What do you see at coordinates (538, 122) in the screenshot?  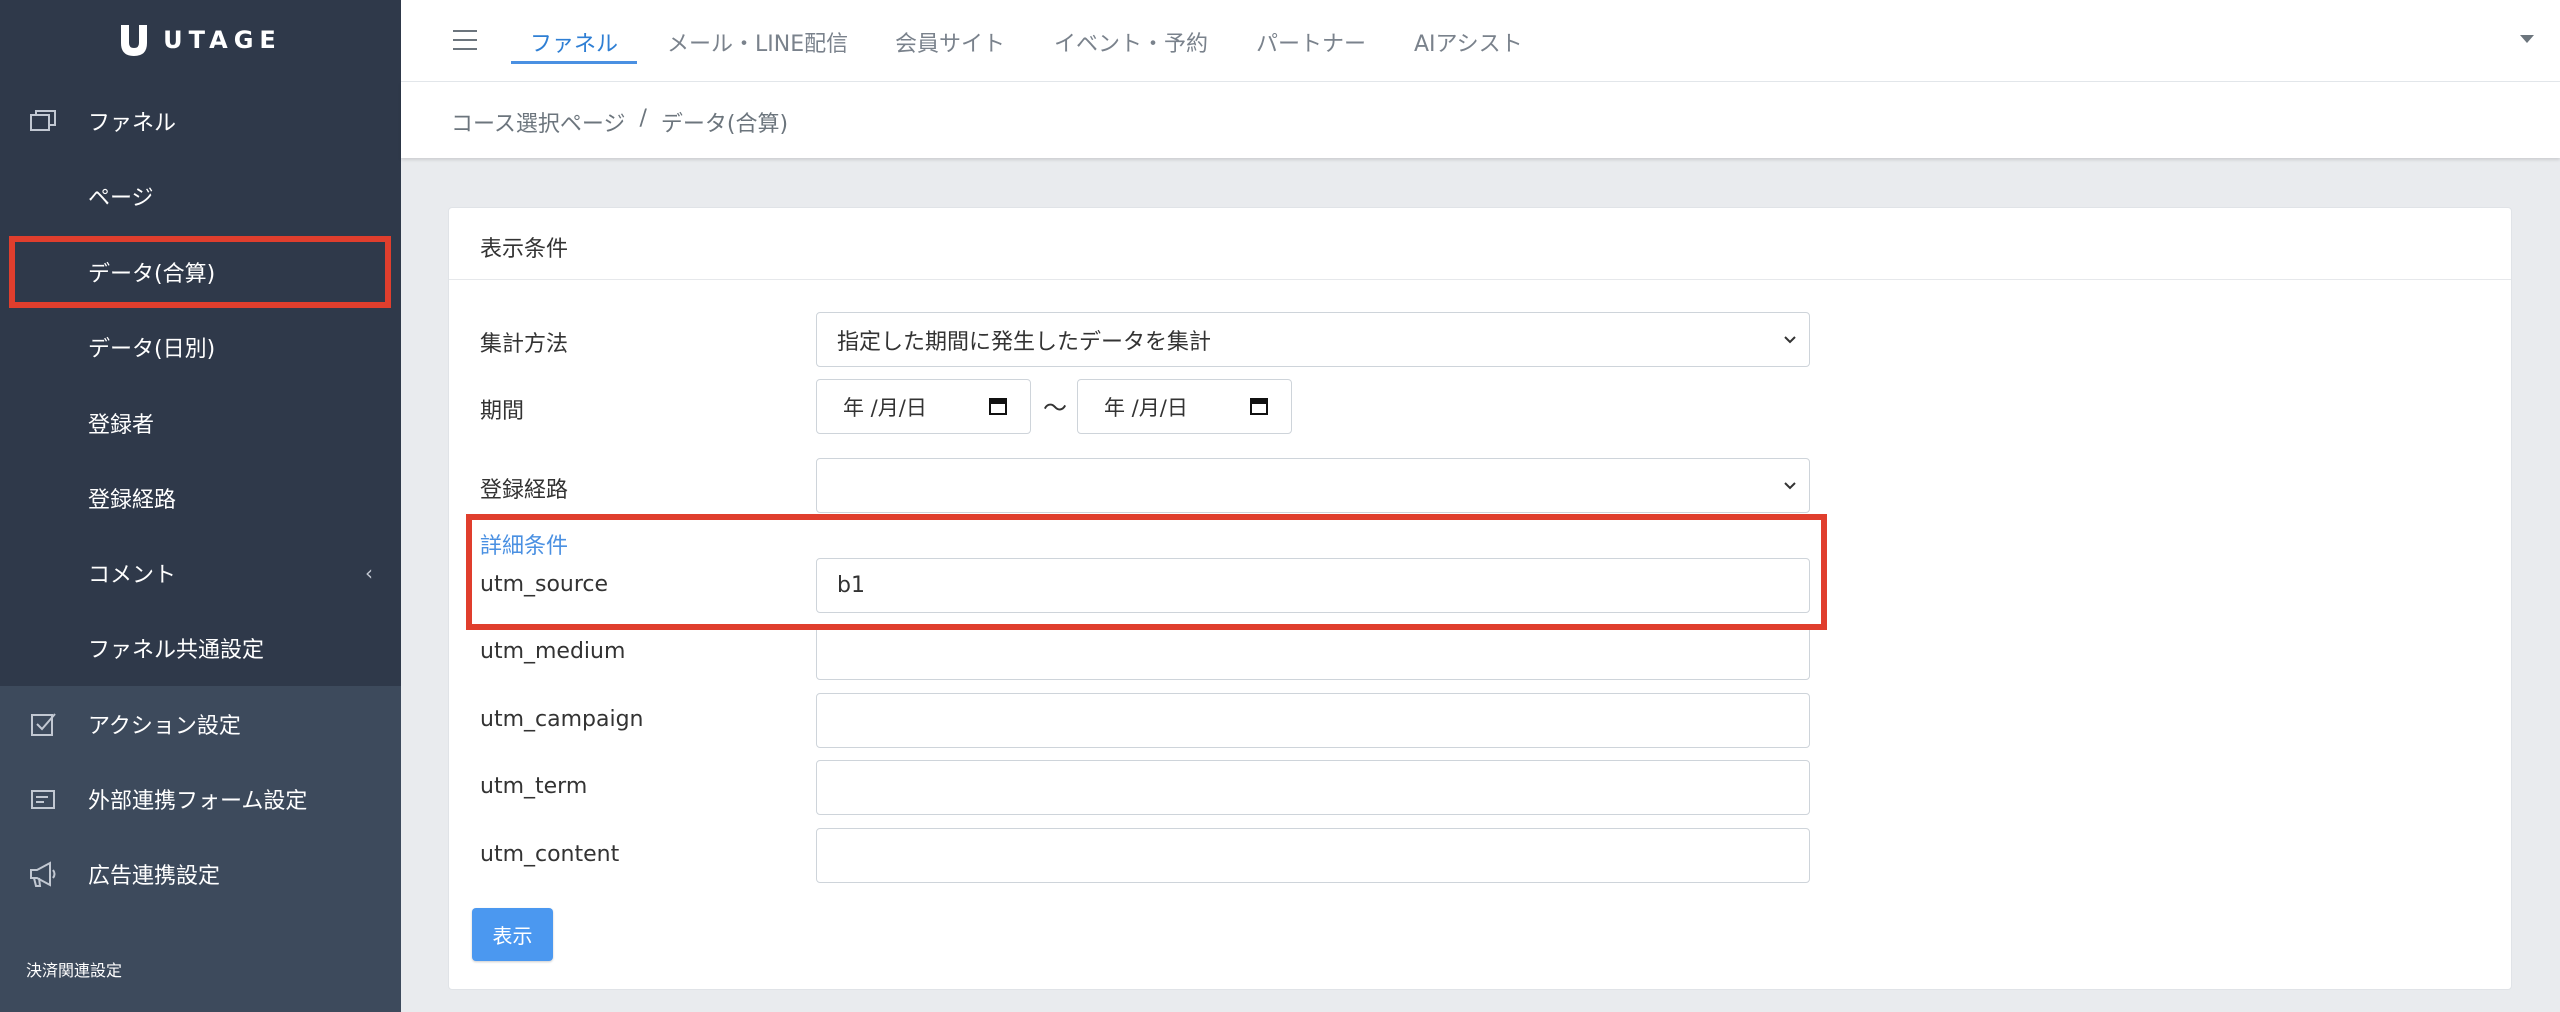 I see `breadcrumb-course-selection: コース選択ページ` at bounding box center [538, 122].